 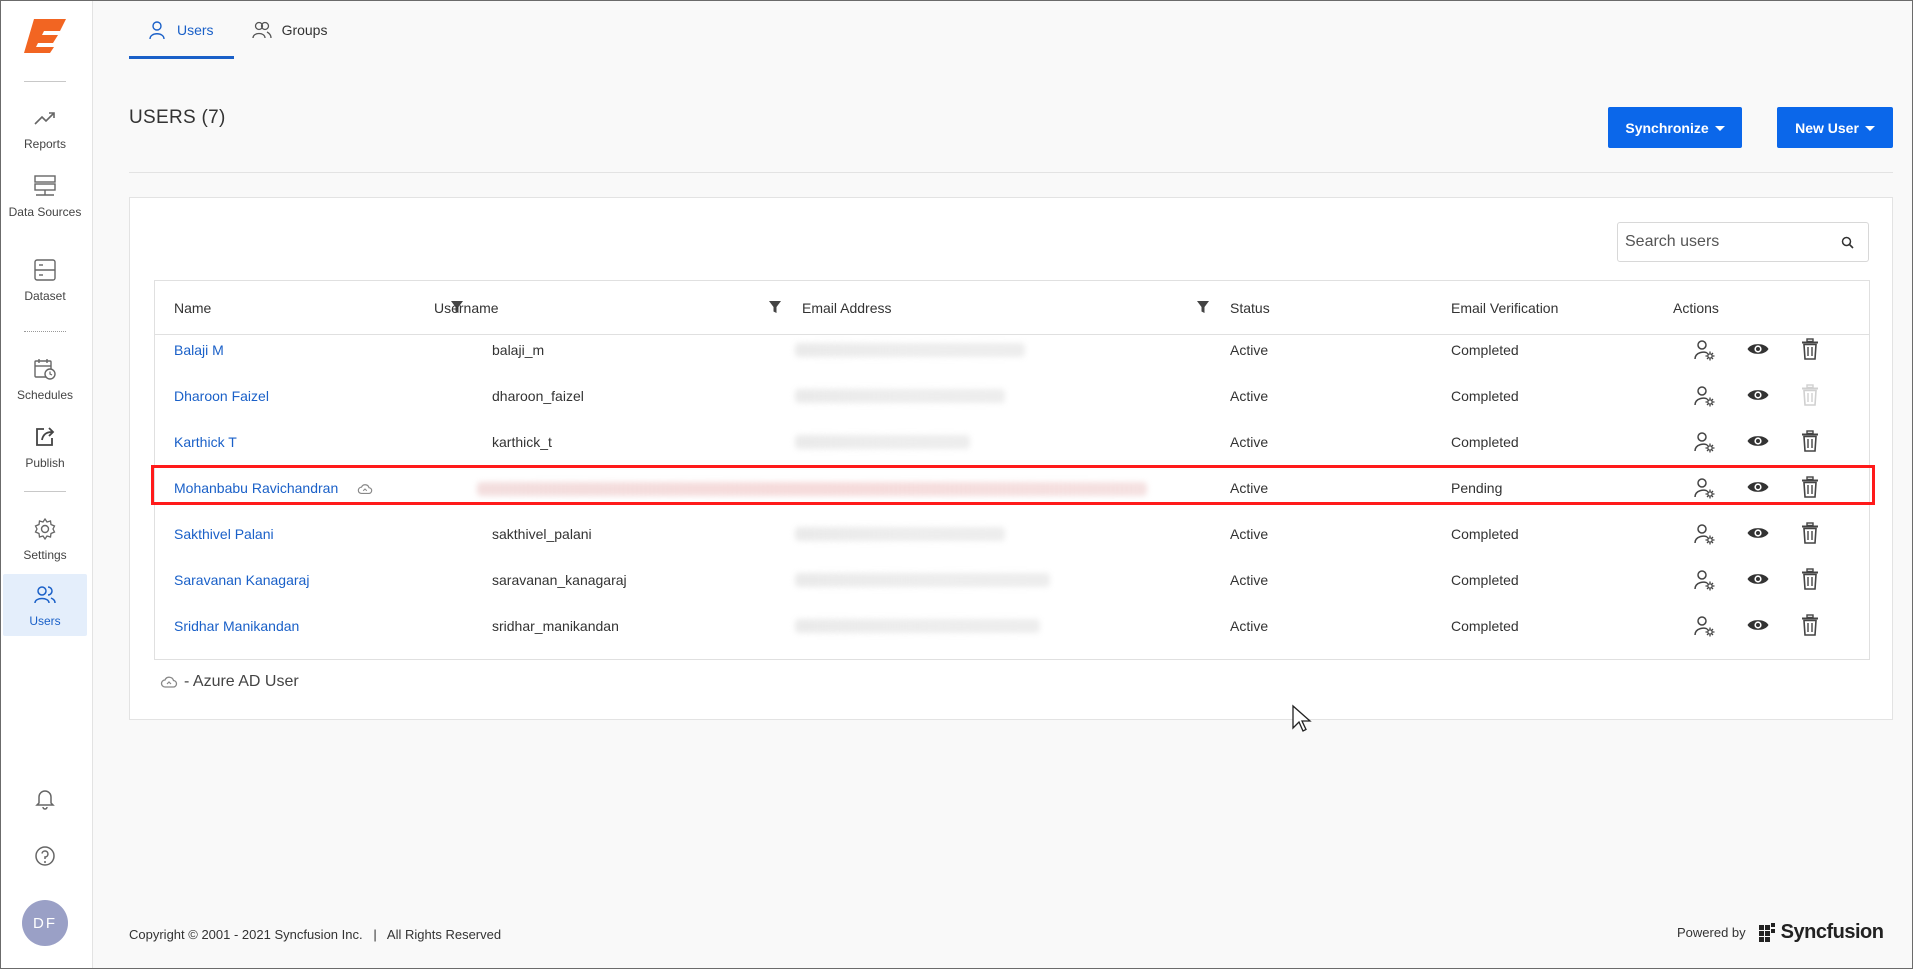 What do you see at coordinates (45, 621) in the screenshot?
I see `sidebar-item-label: Users` at bounding box center [45, 621].